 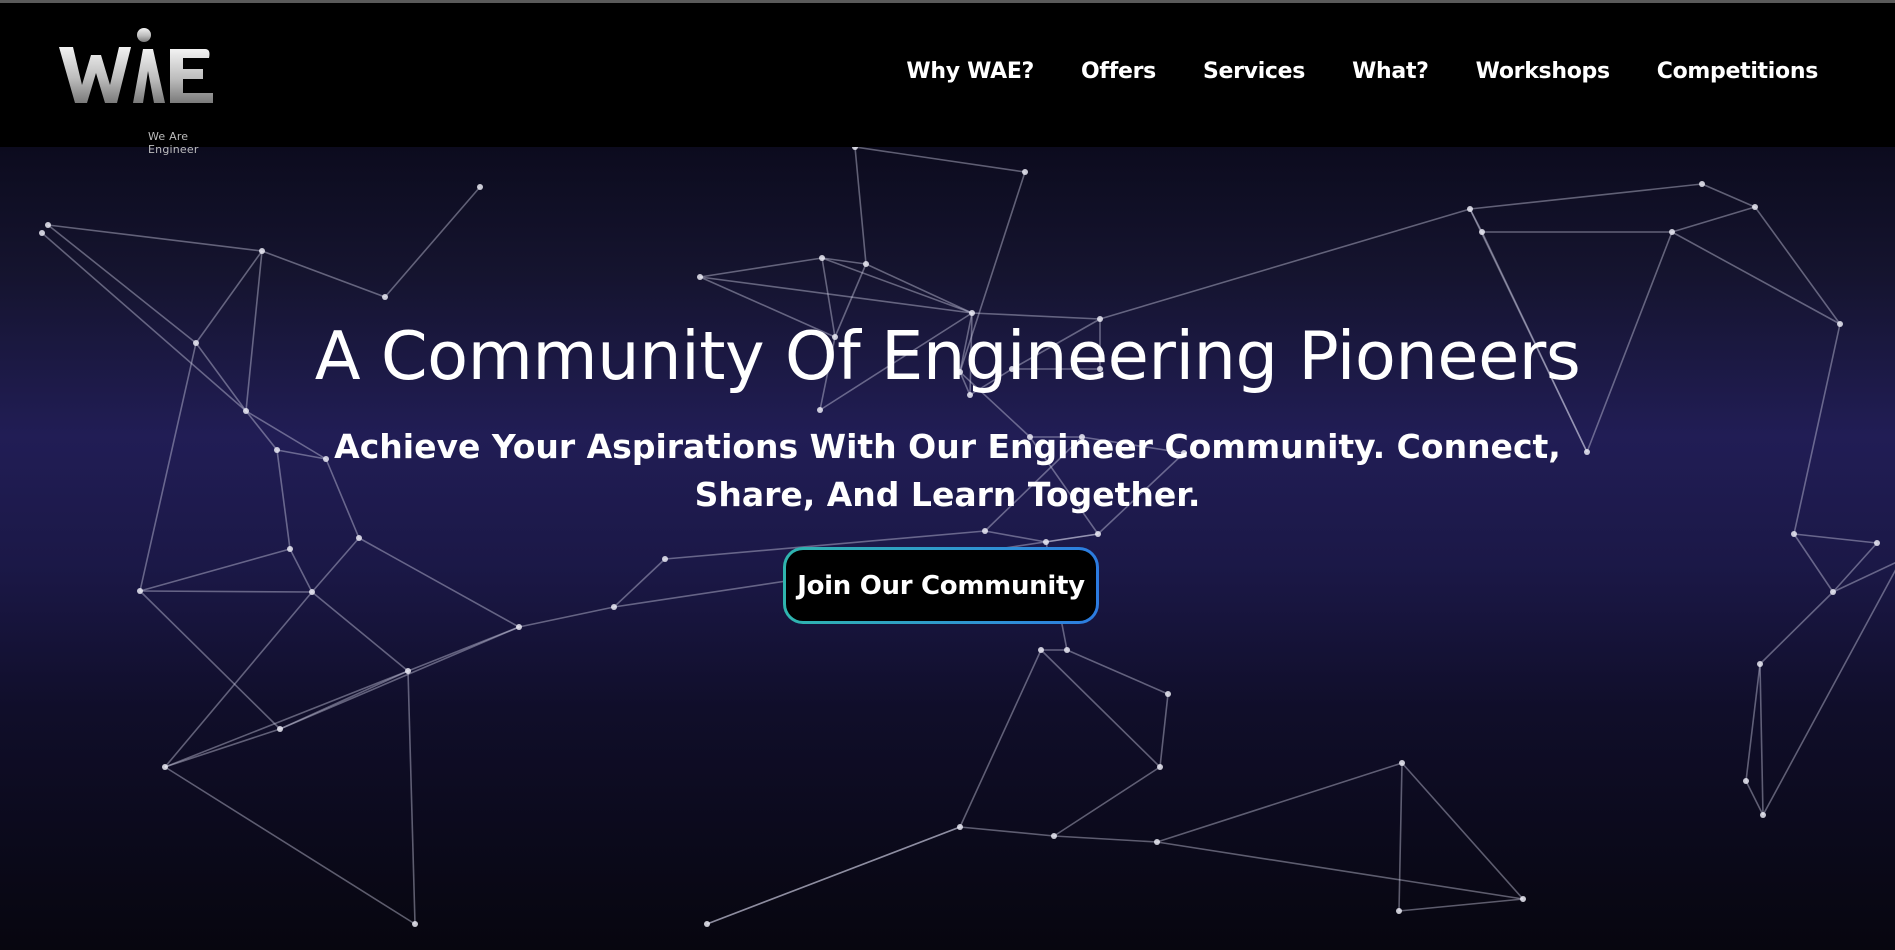 I want to click on logo-tagline: We Are Engineer, so click(x=173, y=143).